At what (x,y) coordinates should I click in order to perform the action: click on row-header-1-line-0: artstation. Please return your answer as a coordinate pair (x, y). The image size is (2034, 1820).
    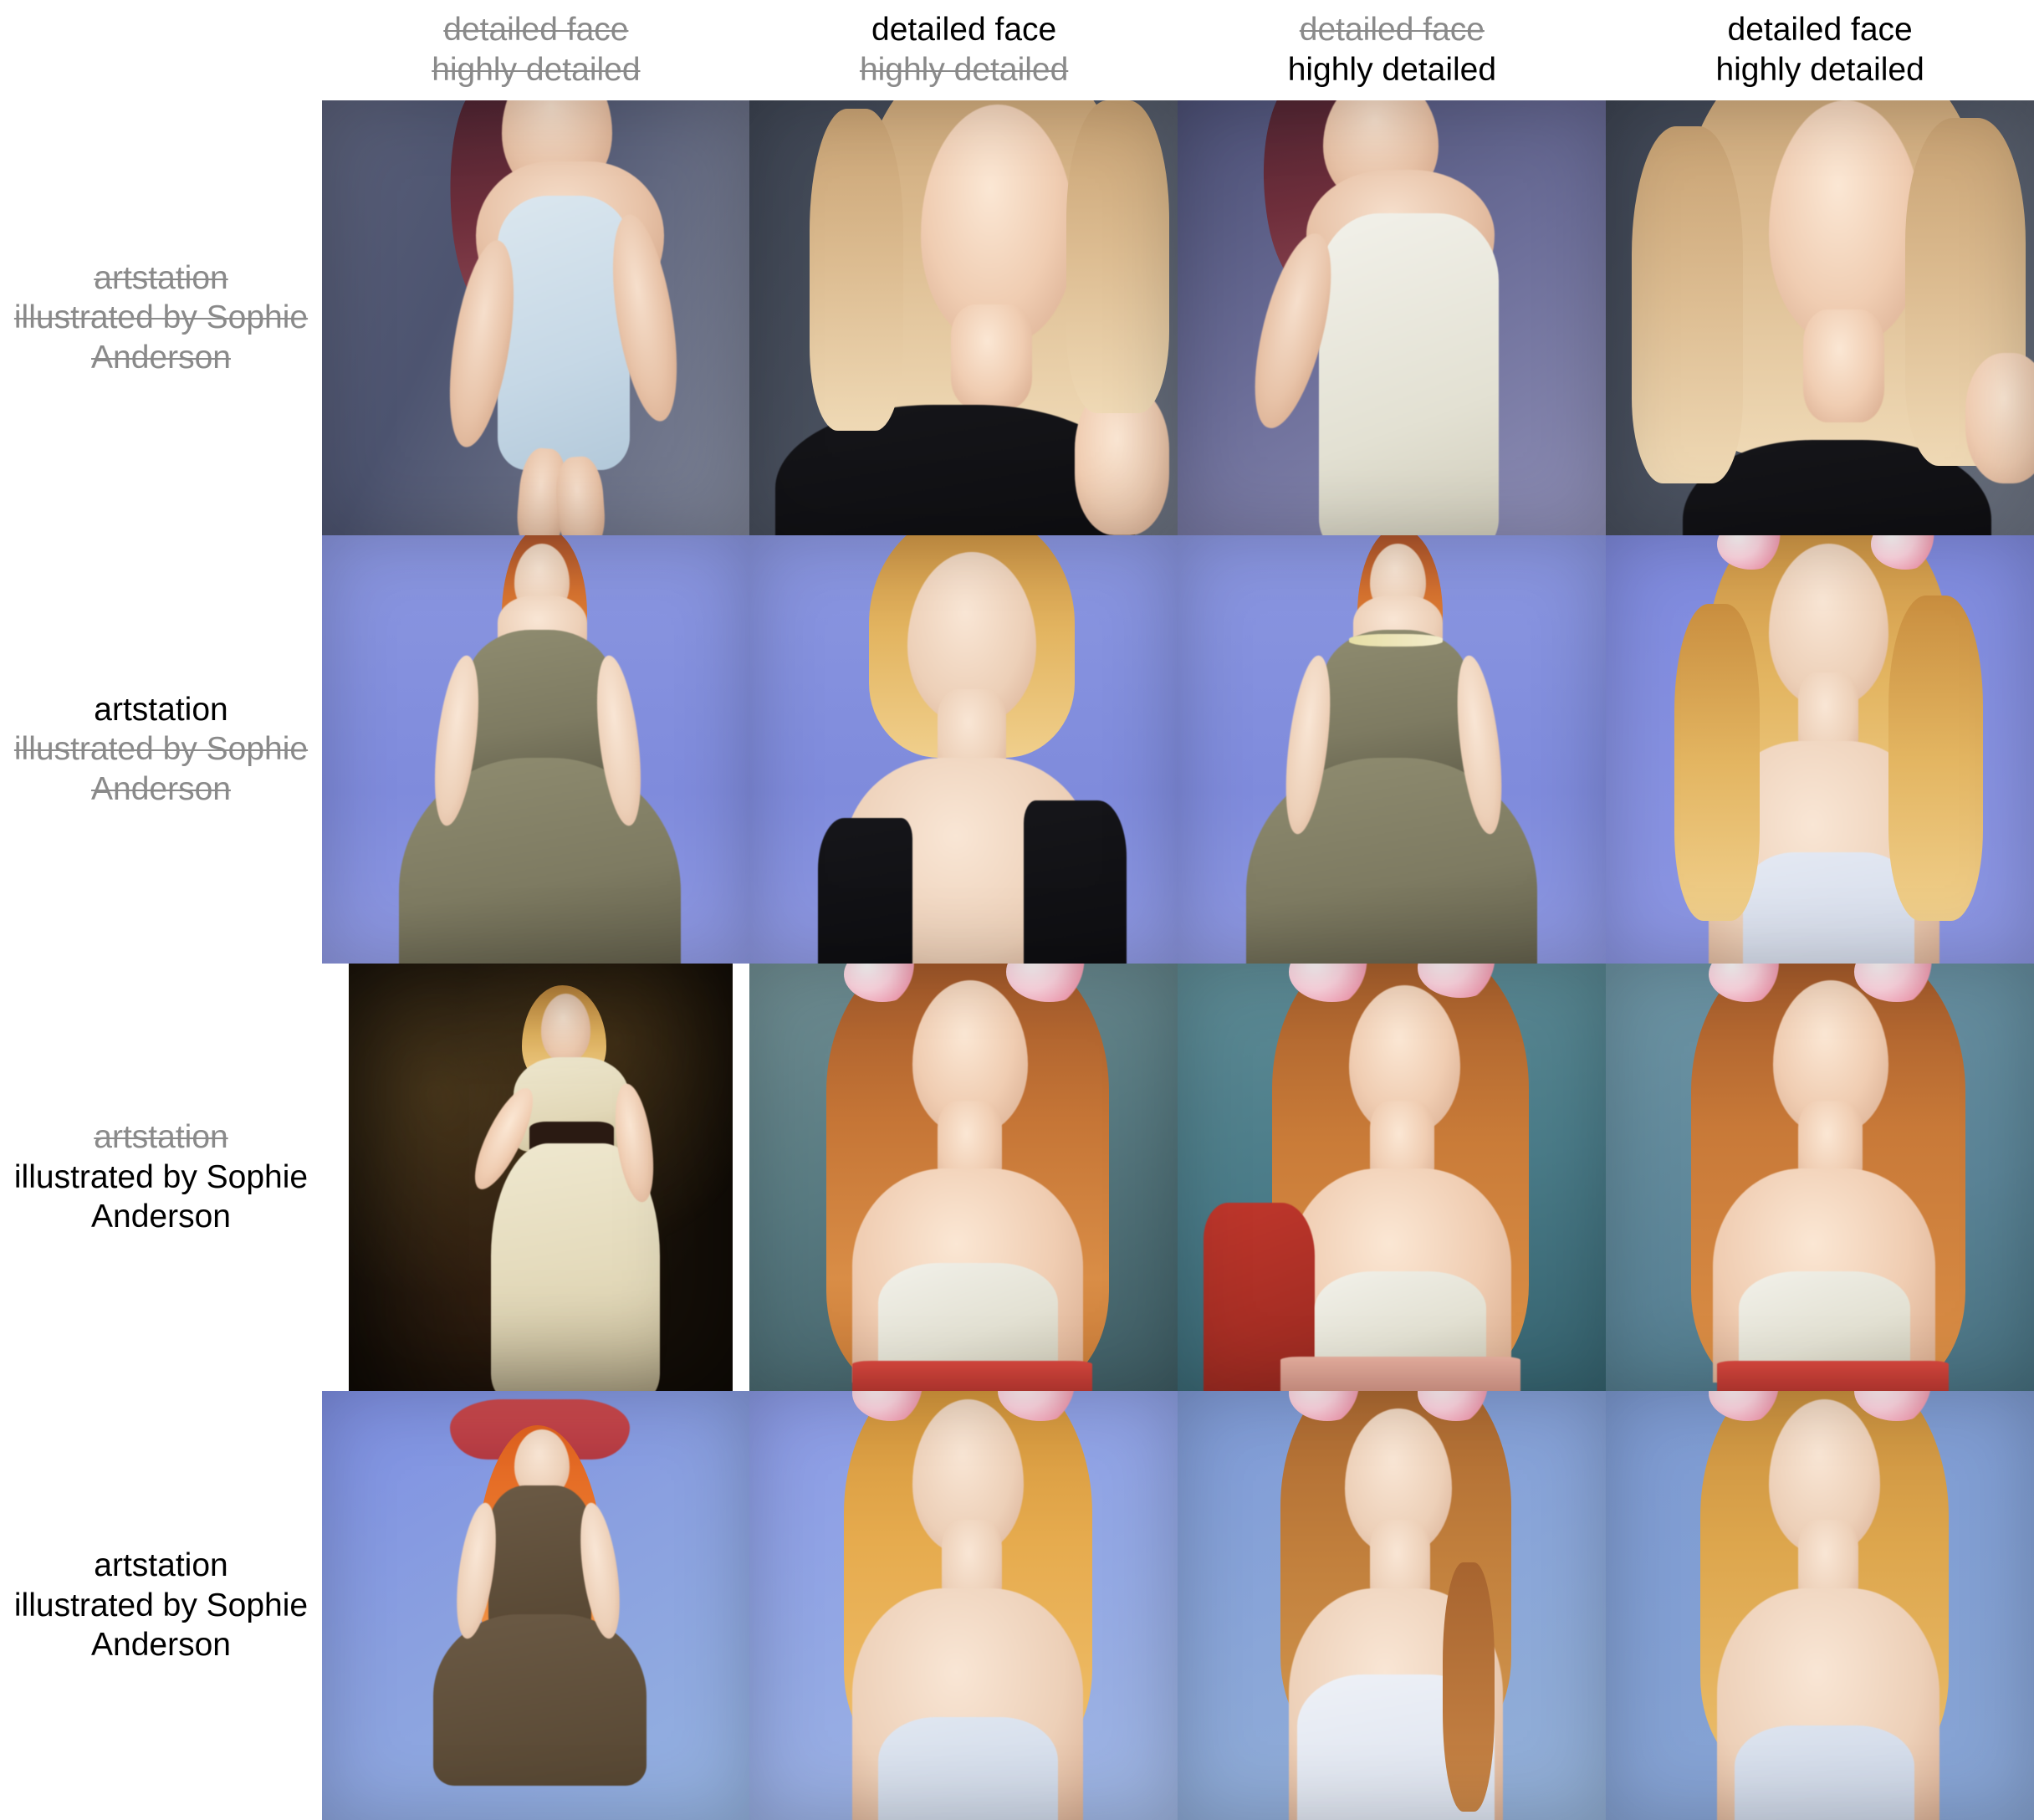
    Looking at the image, I should click on (161, 709).